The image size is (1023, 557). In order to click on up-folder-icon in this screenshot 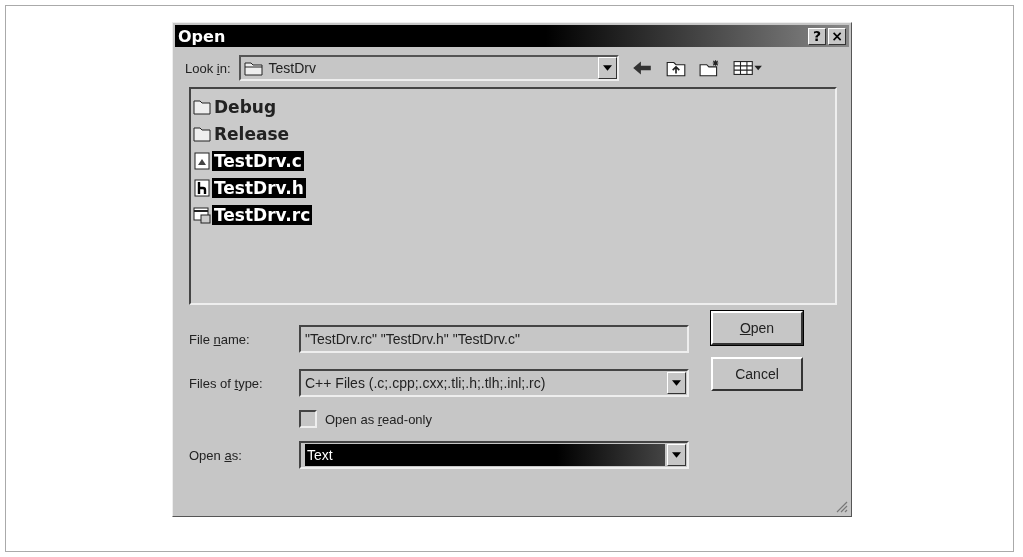, I will do `click(675, 68)`.